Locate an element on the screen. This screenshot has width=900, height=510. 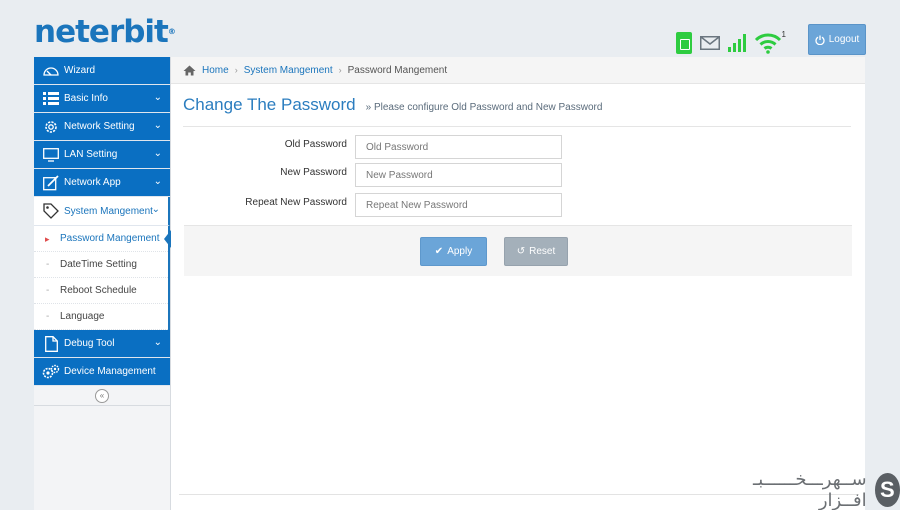
file-icon is located at coordinates (51, 343).